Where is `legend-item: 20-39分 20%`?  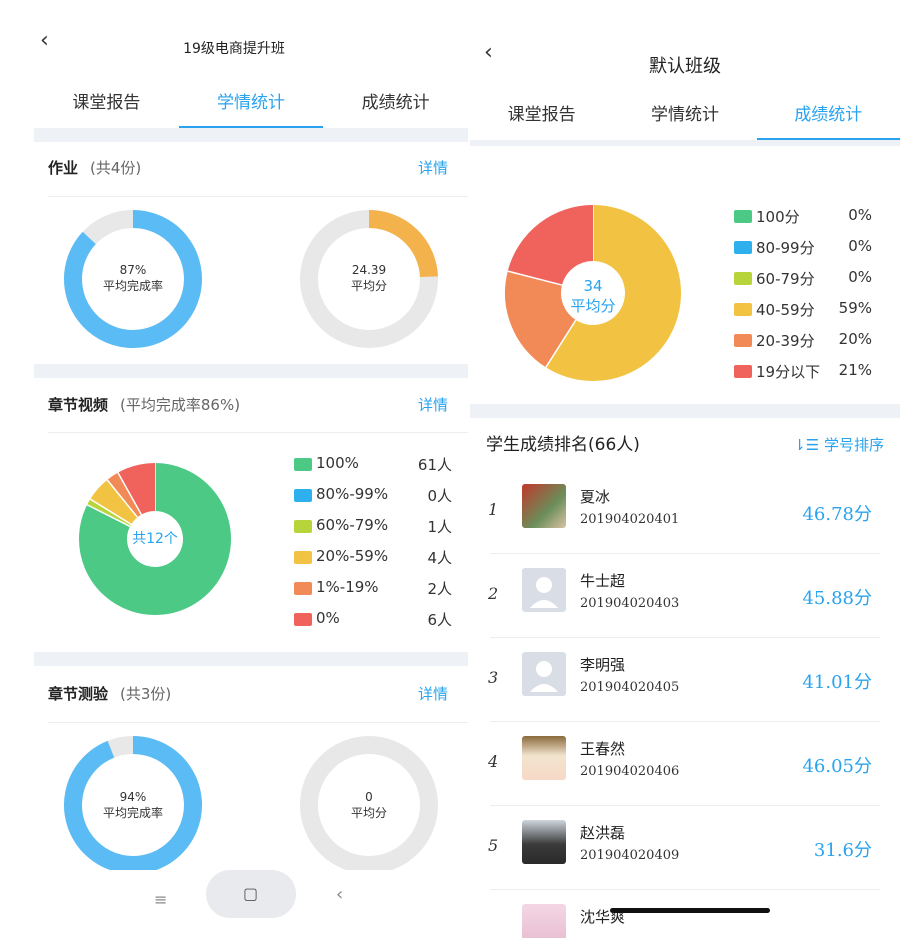
legend-item: 20-39分 20% is located at coordinates (805, 345).